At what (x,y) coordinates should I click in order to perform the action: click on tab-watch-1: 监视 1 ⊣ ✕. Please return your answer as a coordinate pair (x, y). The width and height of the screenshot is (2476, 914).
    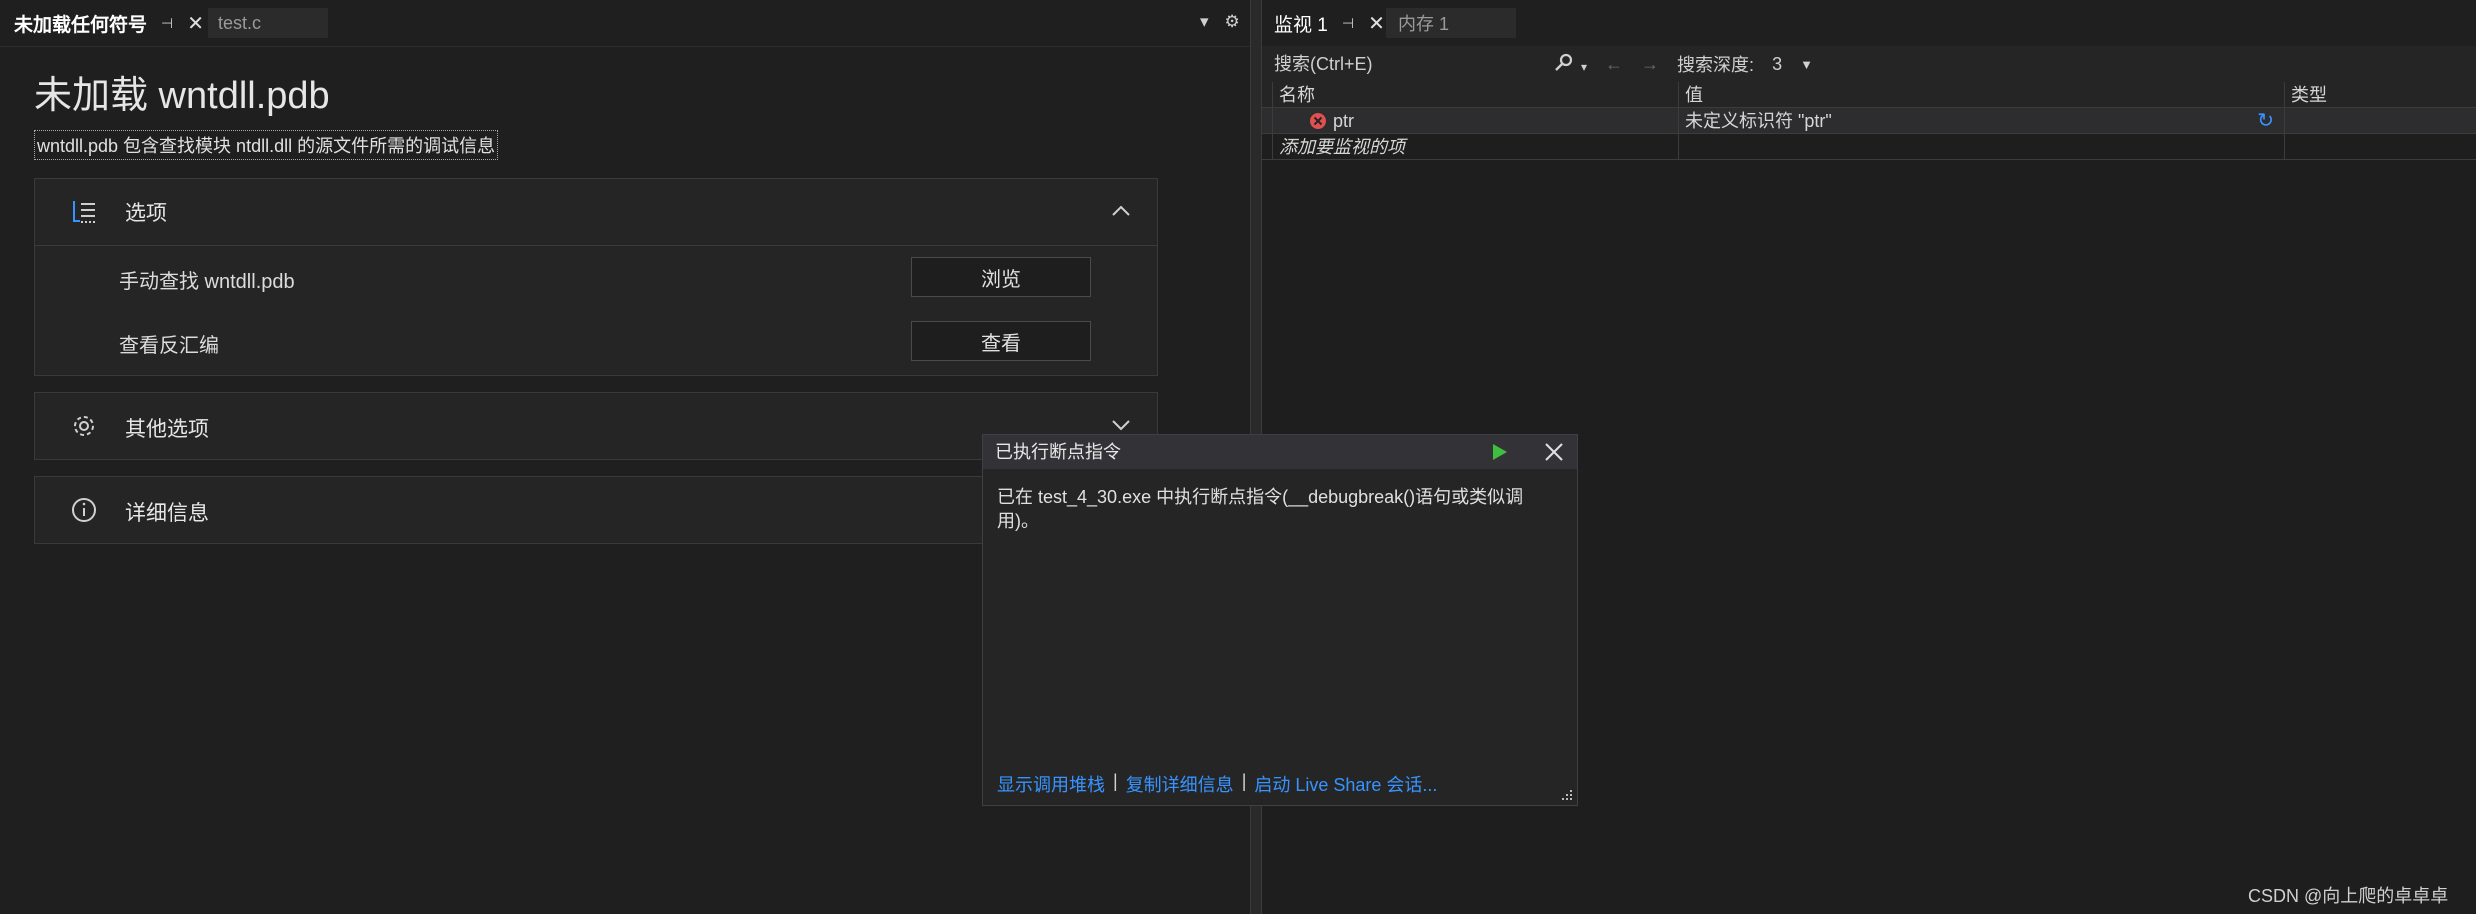
    Looking at the image, I should click on (1329, 23).